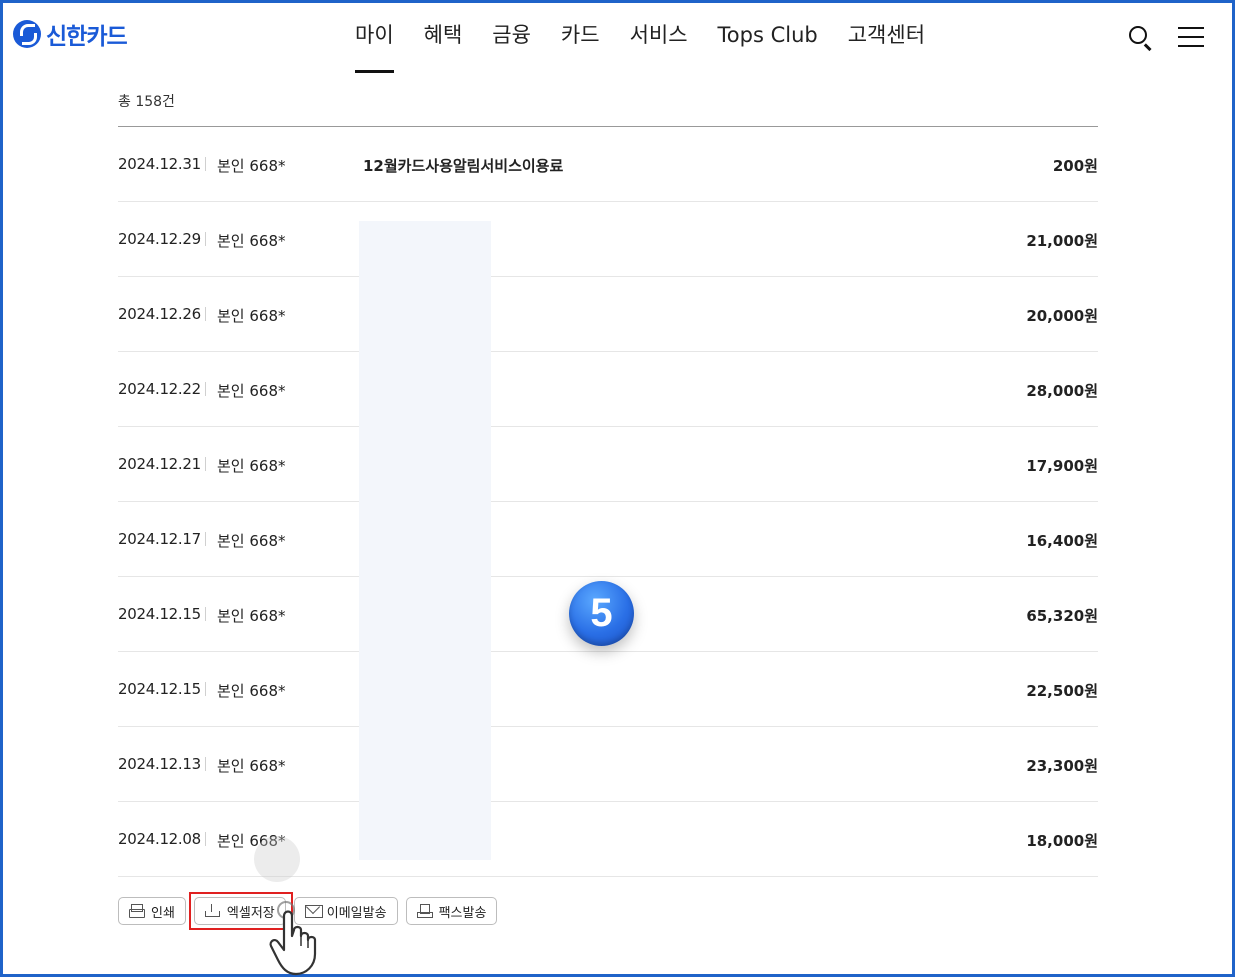 The image size is (1235, 977). Describe the element at coordinates (1141, 38) in the screenshot. I see `search-icon` at that location.